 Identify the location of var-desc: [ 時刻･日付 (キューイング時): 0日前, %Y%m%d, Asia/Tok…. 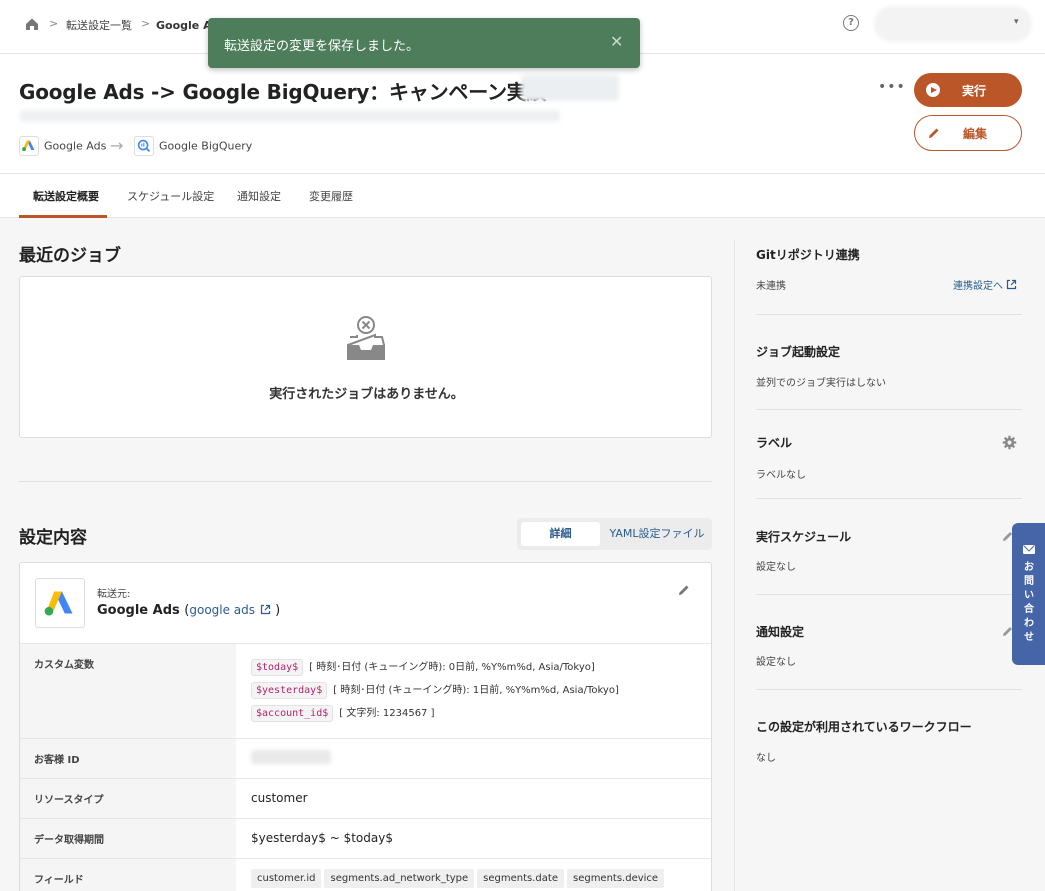
(452, 667).